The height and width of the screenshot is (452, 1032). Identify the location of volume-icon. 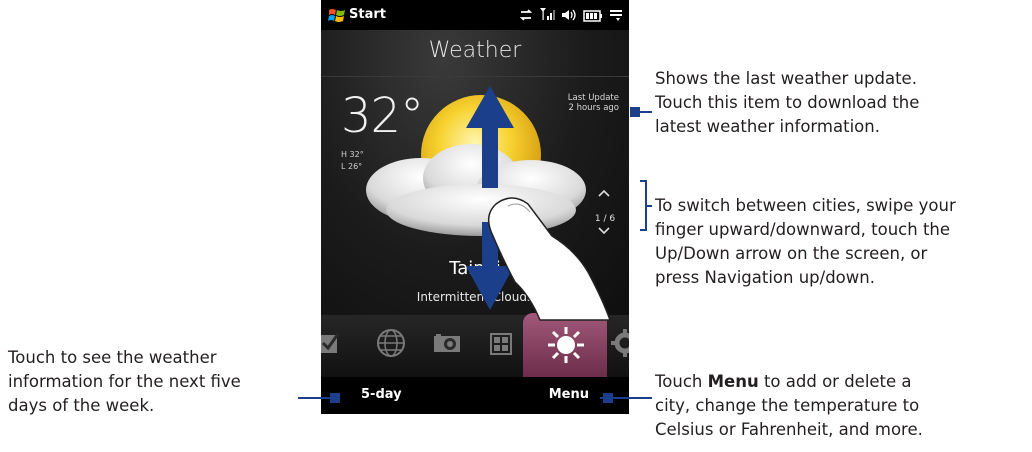
(569, 16).